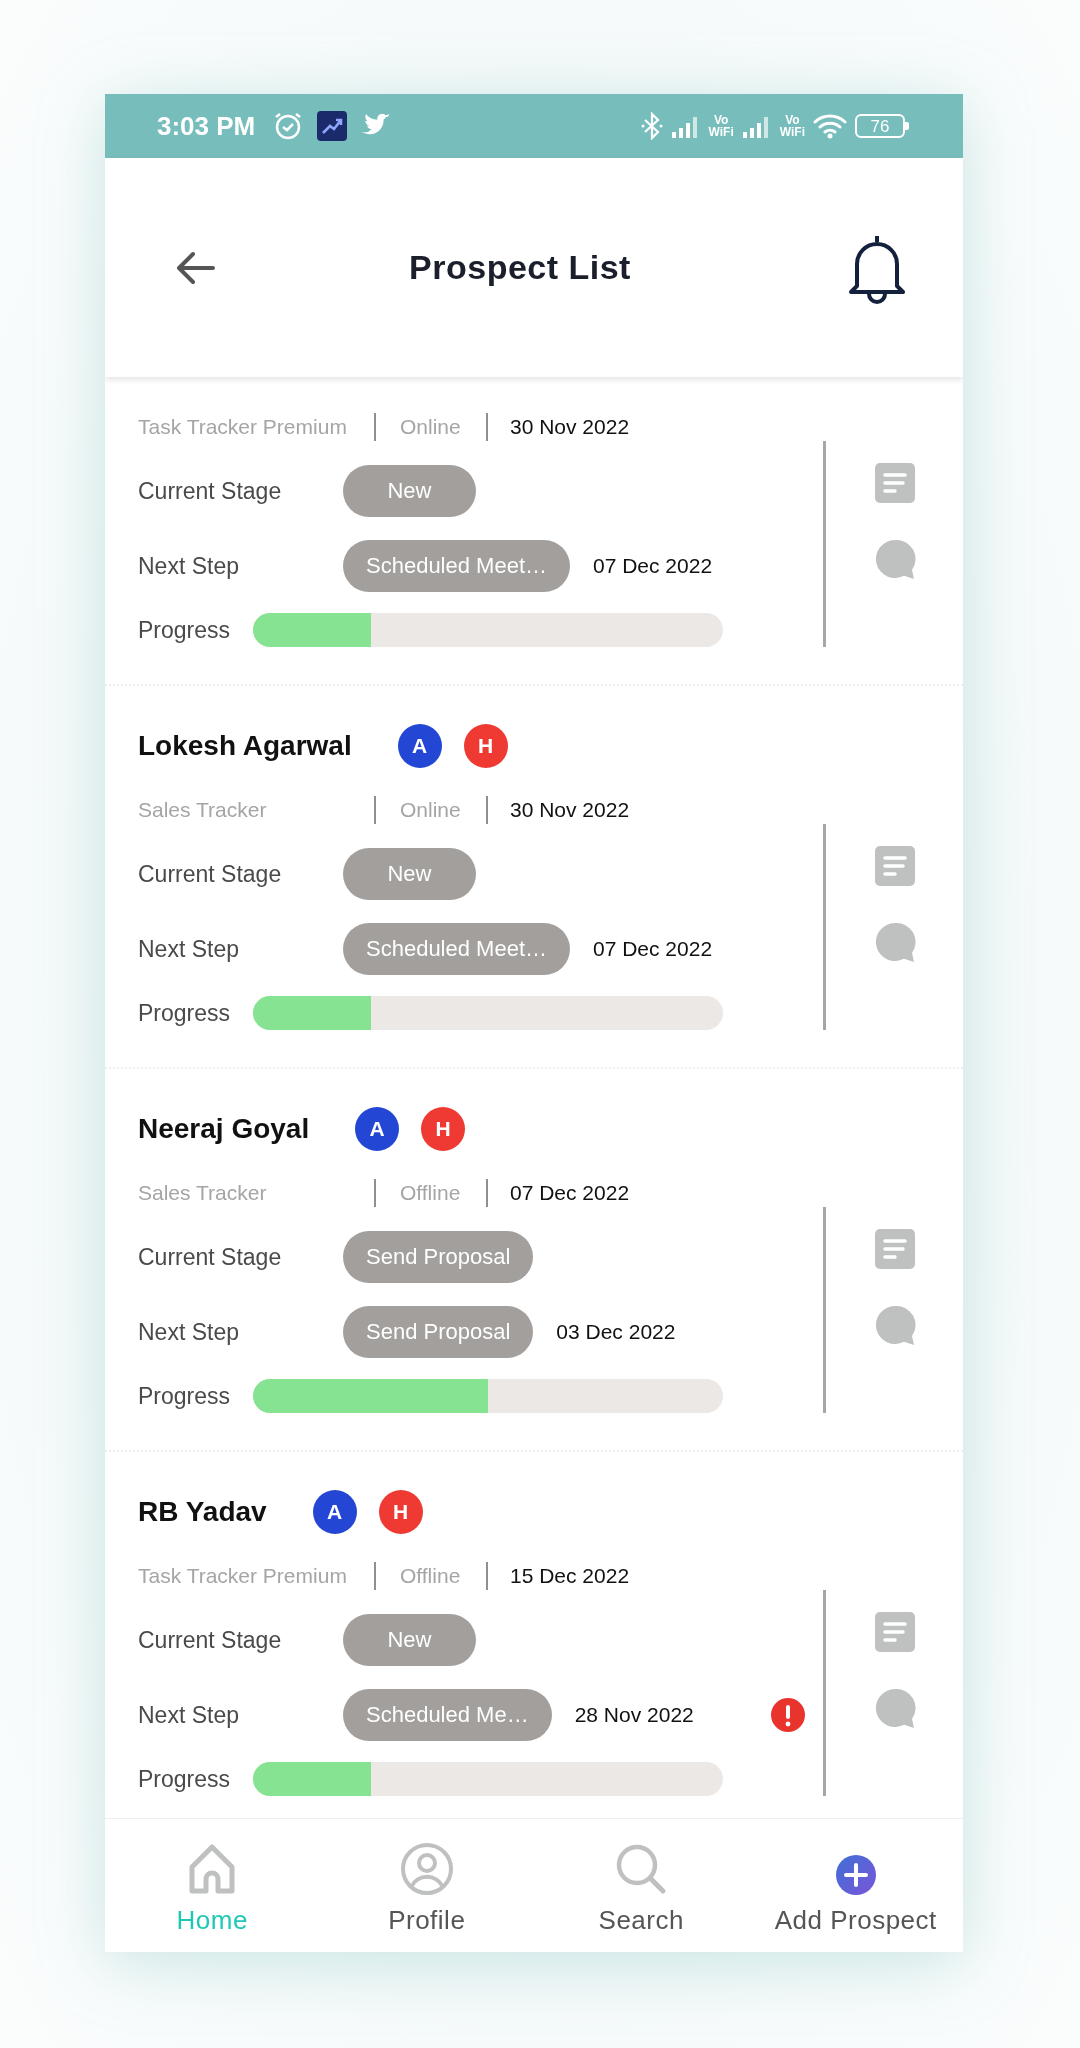 The height and width of the screenshot is (2048, 1080). Describe the element at coordinates (569, 1193) in the screenshot. I see `prospect-date: 07 Dec 2022` at that location.